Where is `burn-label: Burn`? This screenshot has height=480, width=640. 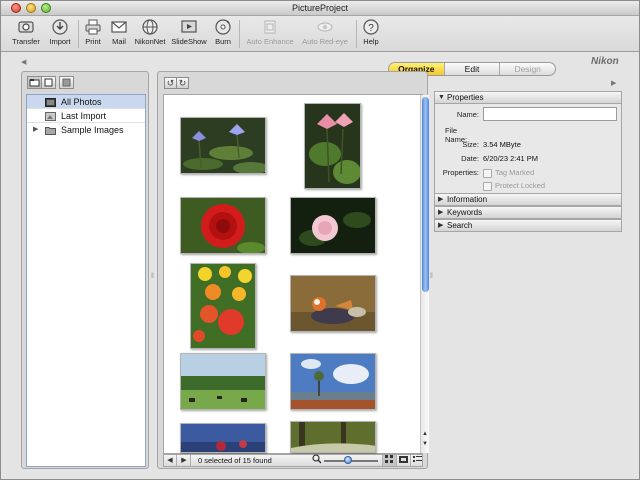
burn-label: Burn is located at coordinates (223, 41).